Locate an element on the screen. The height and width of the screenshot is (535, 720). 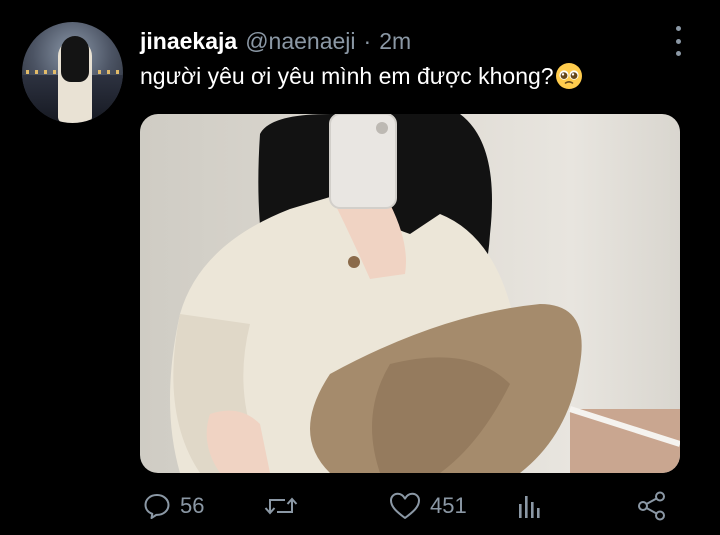
retweet-button is located at coordinates (281, 506).